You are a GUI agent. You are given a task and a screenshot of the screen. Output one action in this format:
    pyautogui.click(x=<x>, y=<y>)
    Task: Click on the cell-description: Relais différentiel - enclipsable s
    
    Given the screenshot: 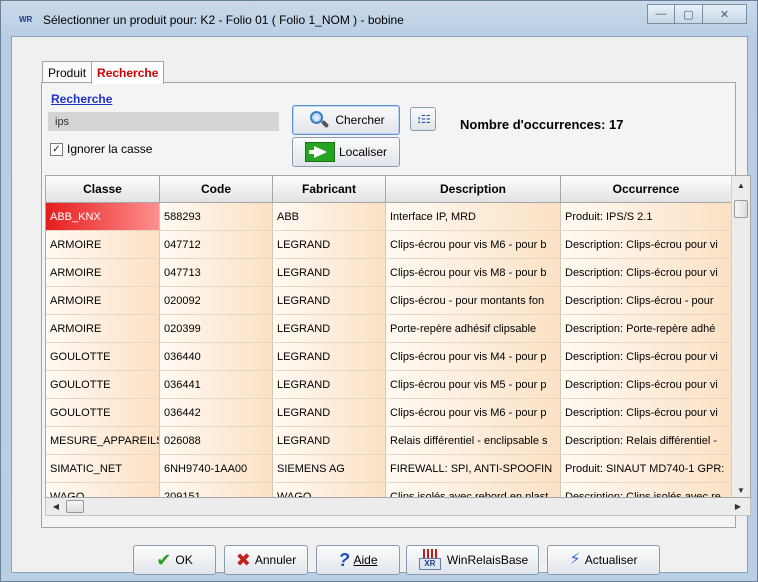 What is the action you would take?
    pyautogui.click(x=473, y=440)
    